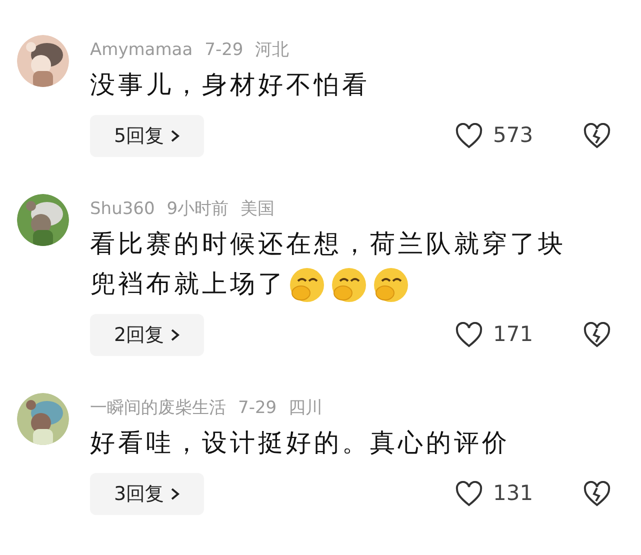 The height and width of the screenshot is (555, 641). Describe the element at coordinates (513, 136) in the screenshot. I see `like-count: 573` at that location.